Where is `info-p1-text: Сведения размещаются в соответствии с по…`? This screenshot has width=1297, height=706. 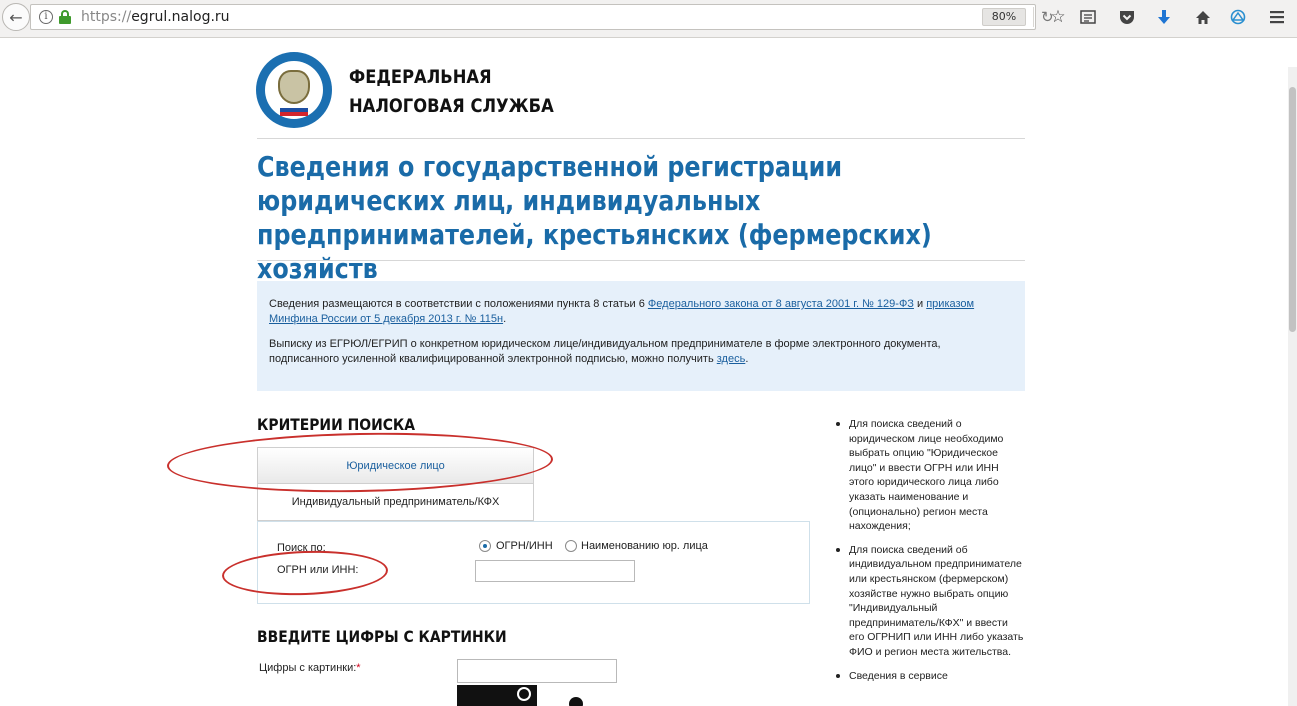 info-p1-text: Сведения размещаются в соответствии с по… is located at coordinates (458, 304).